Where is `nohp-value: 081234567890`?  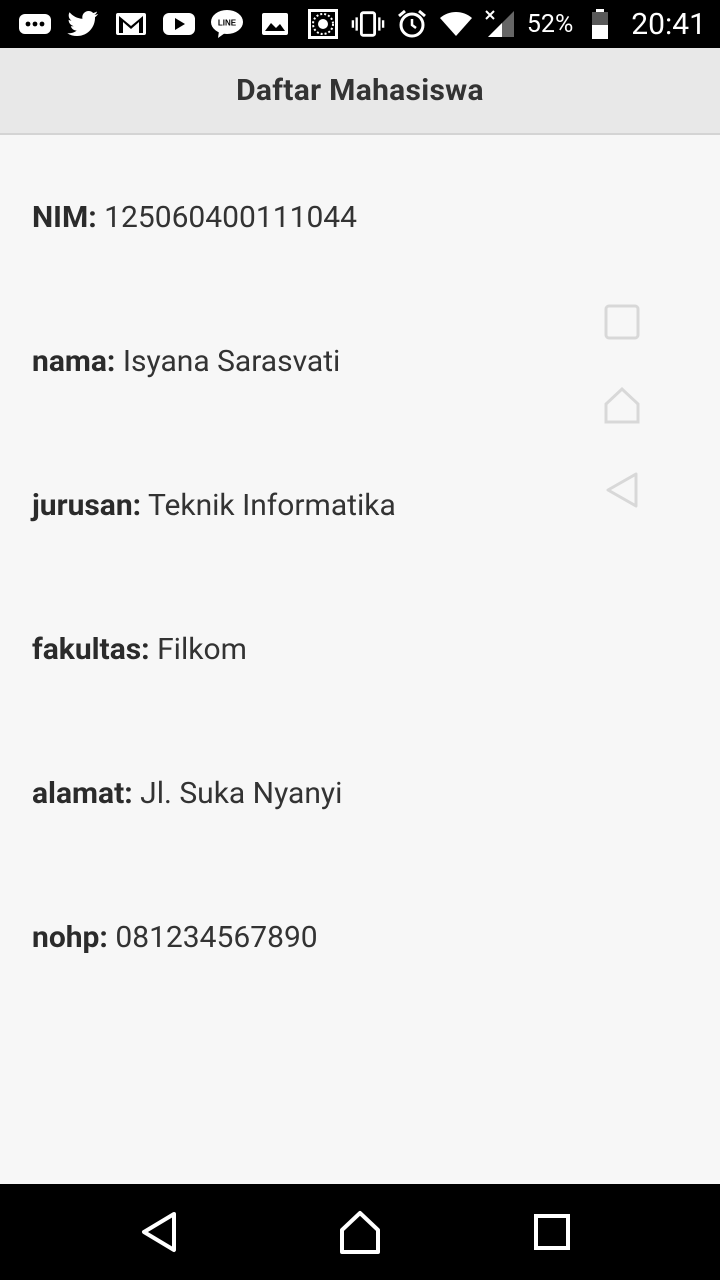 nohp-value: 081234567890 is located at coordinates (216, 937).